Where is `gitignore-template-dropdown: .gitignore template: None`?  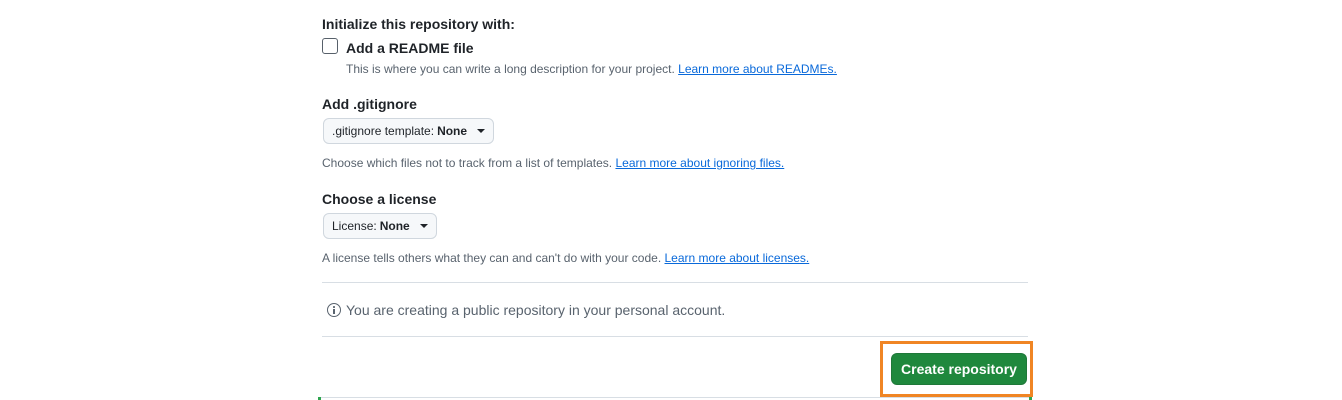 gitignore-template-dropdown: .gitignore template: None is located at coordinates (409, 131).